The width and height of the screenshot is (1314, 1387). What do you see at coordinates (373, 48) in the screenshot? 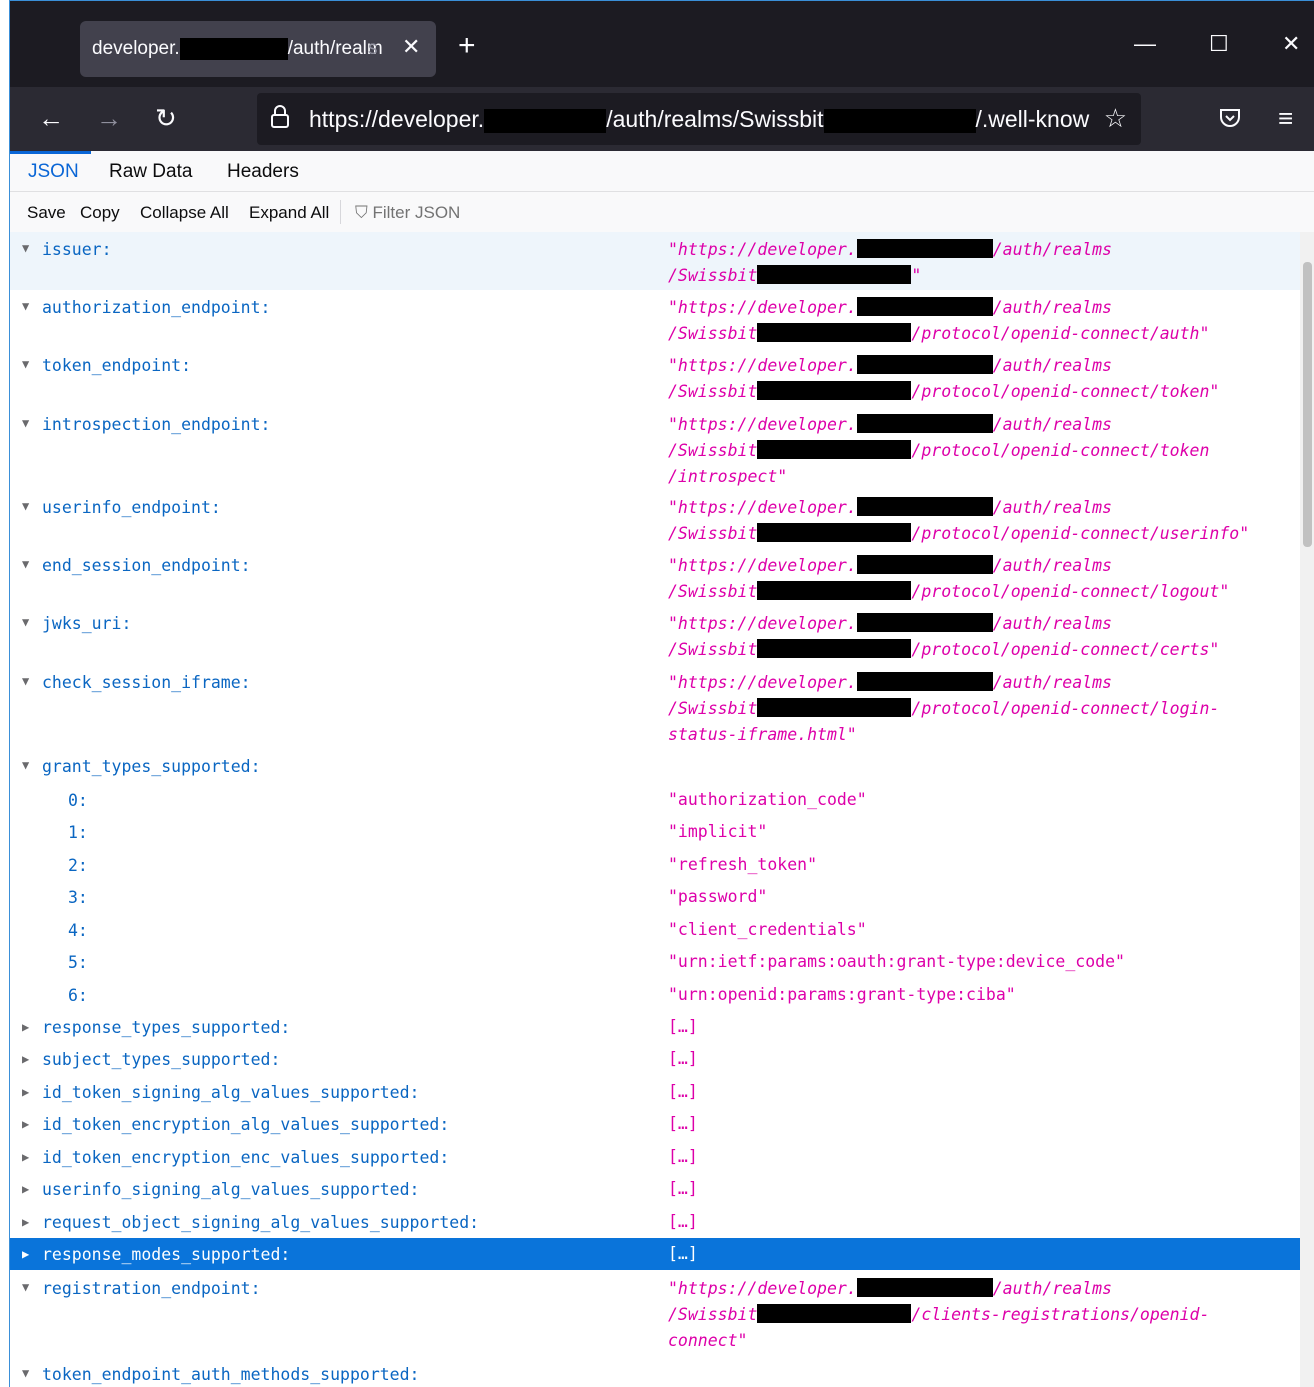
I see `tab-title-fade: s` at bounding box center [373, 48].